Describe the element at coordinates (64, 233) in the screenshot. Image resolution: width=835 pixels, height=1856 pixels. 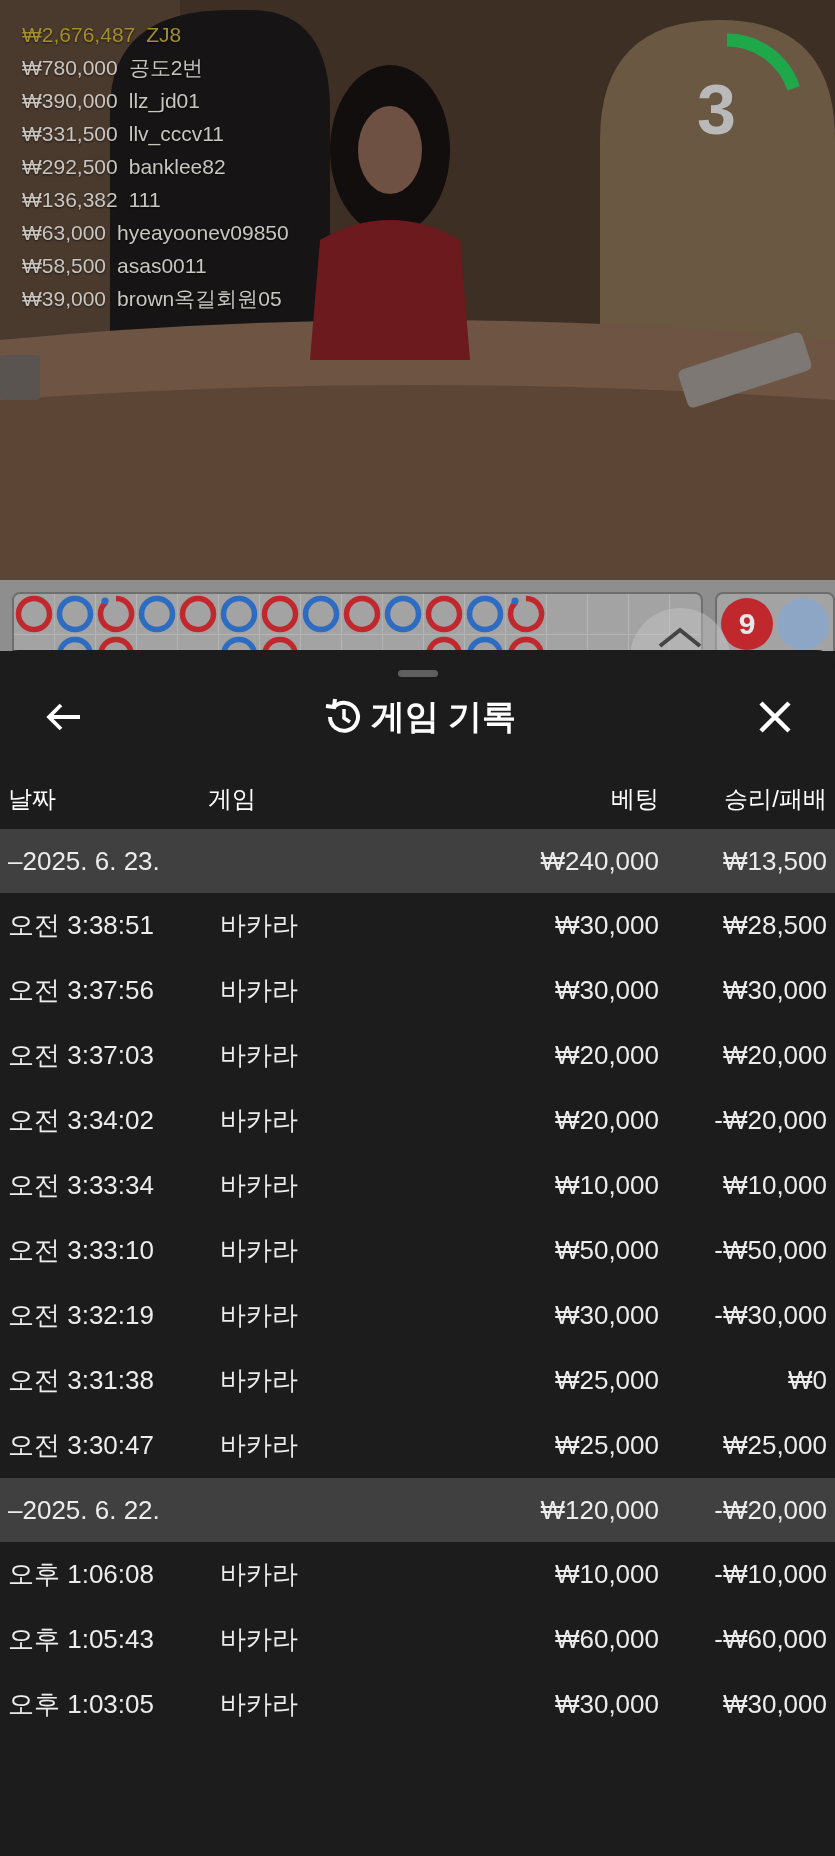
I see `bet-amount: ₩63,000` at that location.